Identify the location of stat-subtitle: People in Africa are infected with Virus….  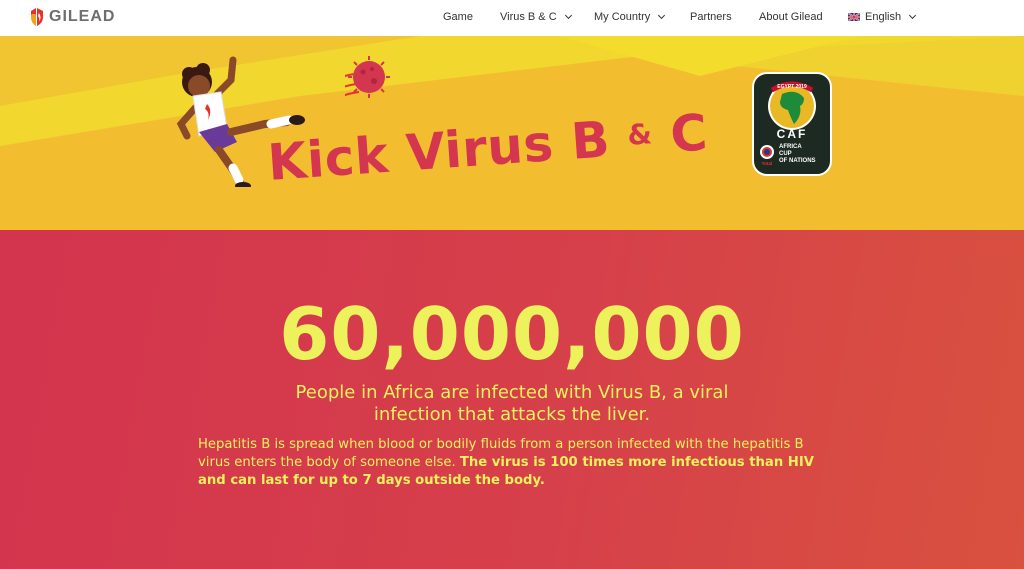
(512, 403).